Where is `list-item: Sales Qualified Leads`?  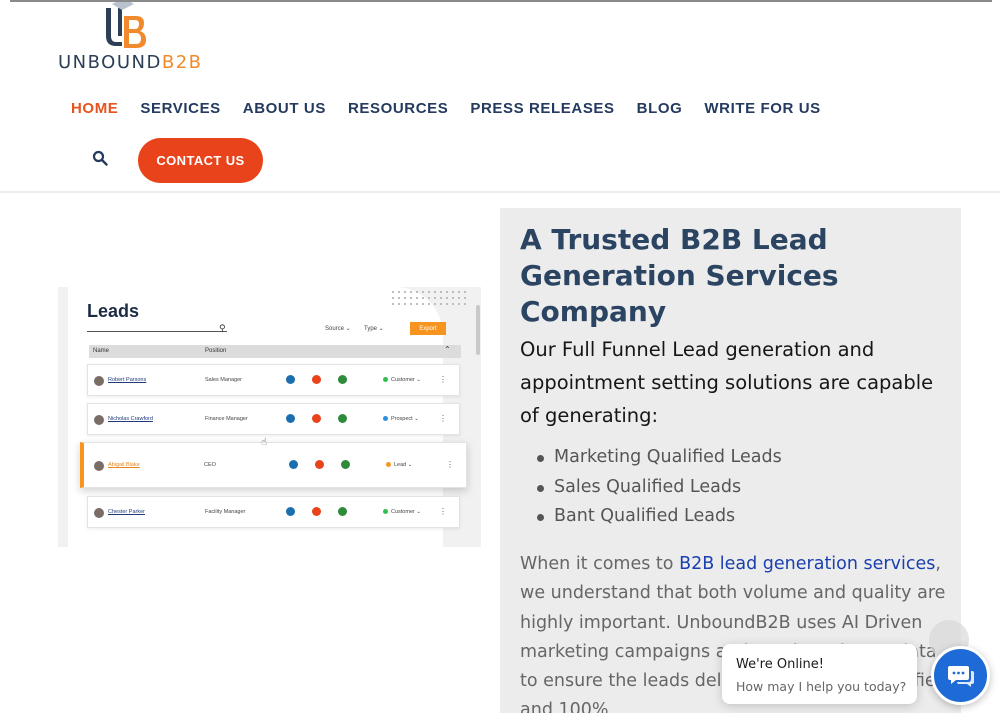 list-item: Sales Qualified Leads is located at coordinates (658, 488).